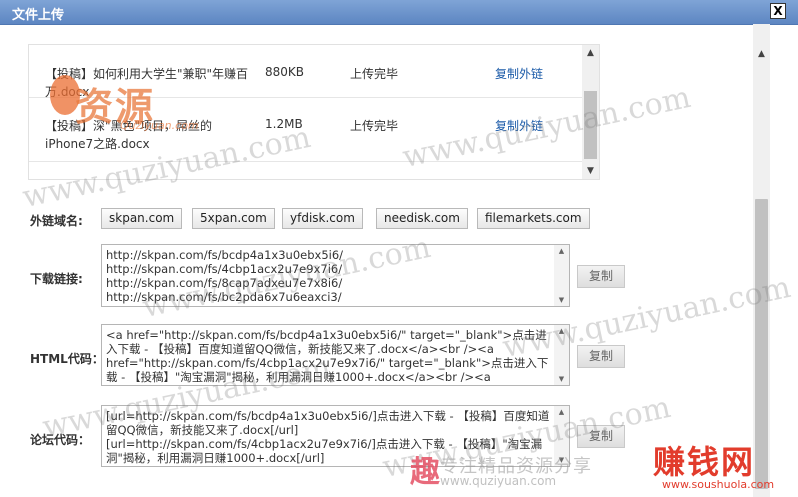 This screenshot has height=497, width=798. Describe the element at coordinates (704, 462) in the screenshot. I see `corner-watermark-logo: 赚钱网` at that location.